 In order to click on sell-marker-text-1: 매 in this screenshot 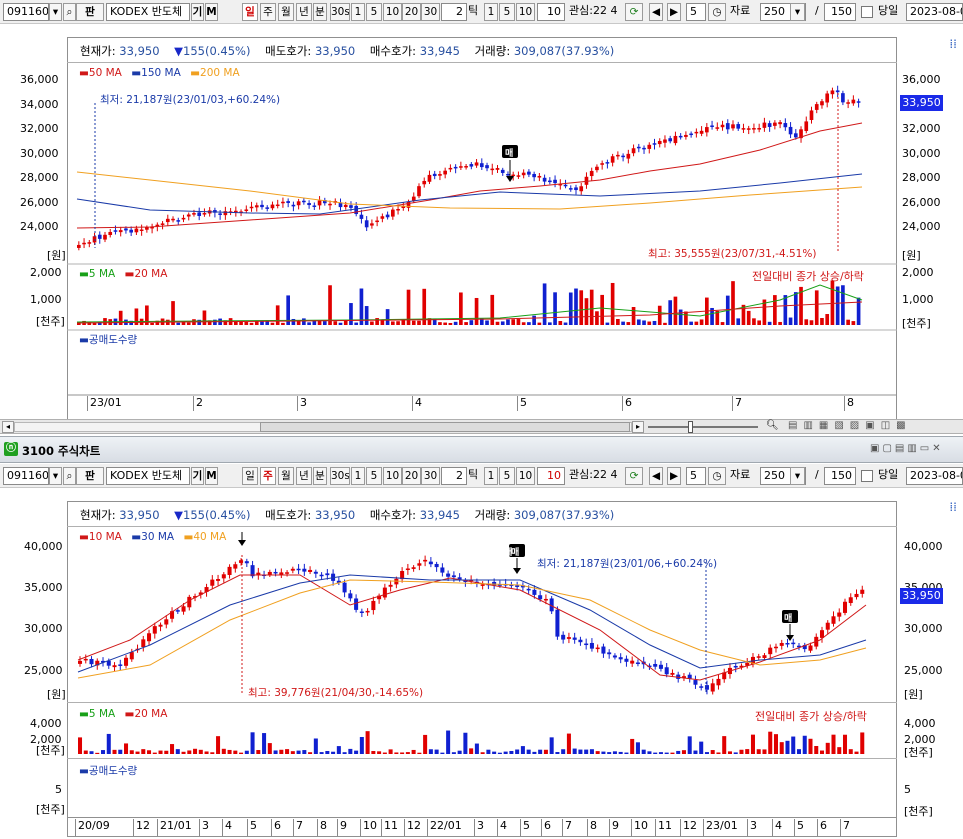, I will do `click(509, 154)`.